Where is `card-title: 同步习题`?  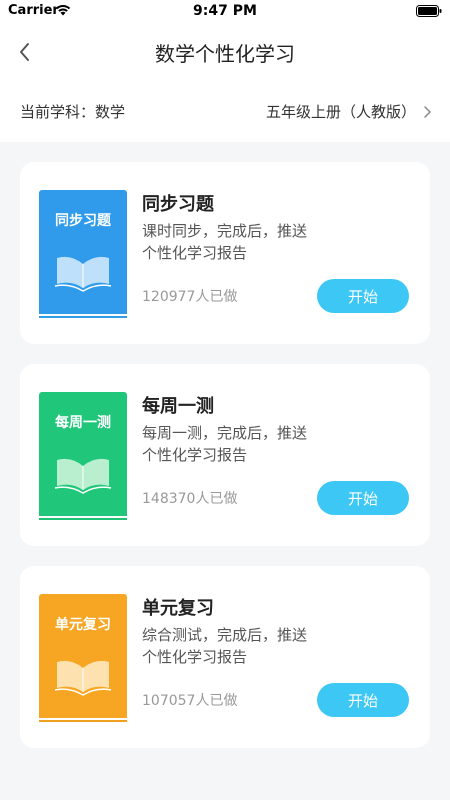
card-title: 同步习题 is located at coordinates (178, 204).